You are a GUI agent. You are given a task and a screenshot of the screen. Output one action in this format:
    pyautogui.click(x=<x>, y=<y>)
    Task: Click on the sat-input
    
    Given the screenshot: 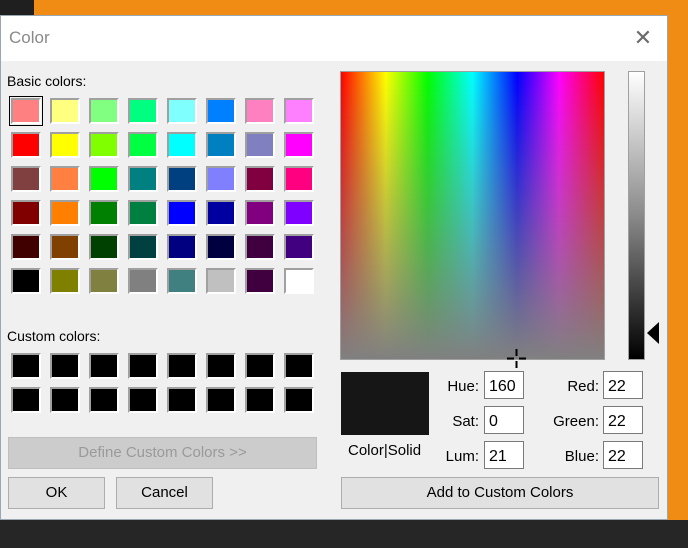 What is the action you would take?
    pyautogui.click(x=504, y=420)
    